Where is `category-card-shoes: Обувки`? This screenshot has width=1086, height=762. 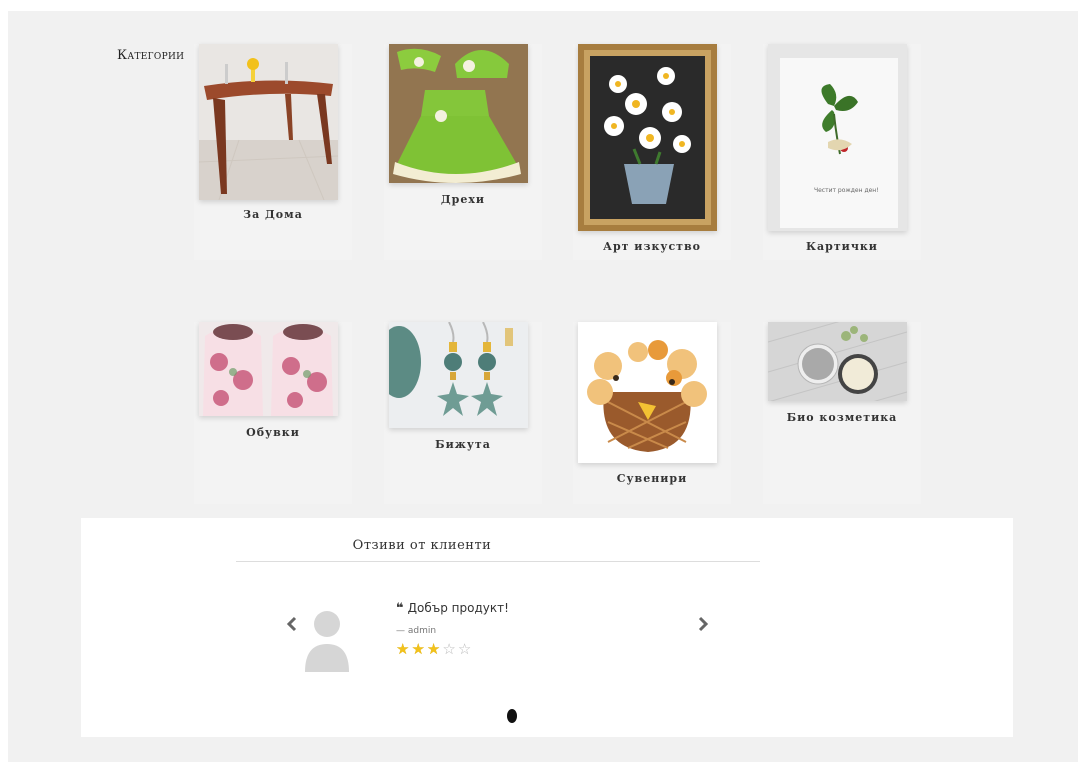
category-card-shoes: Обувки is located at coordinates (273, 413).